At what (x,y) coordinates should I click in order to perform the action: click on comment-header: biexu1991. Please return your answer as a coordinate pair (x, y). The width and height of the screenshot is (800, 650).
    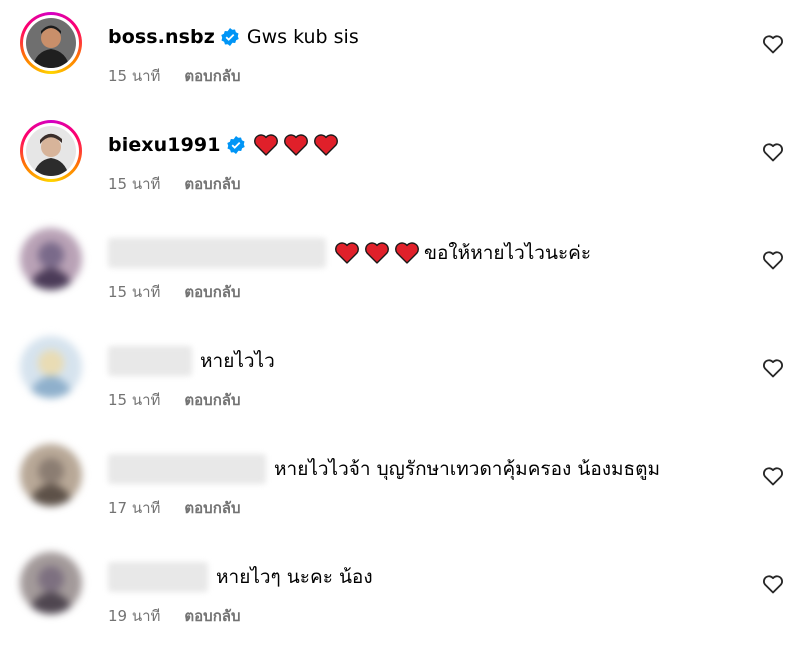
    Looking at the image, I should click on (223, 145).